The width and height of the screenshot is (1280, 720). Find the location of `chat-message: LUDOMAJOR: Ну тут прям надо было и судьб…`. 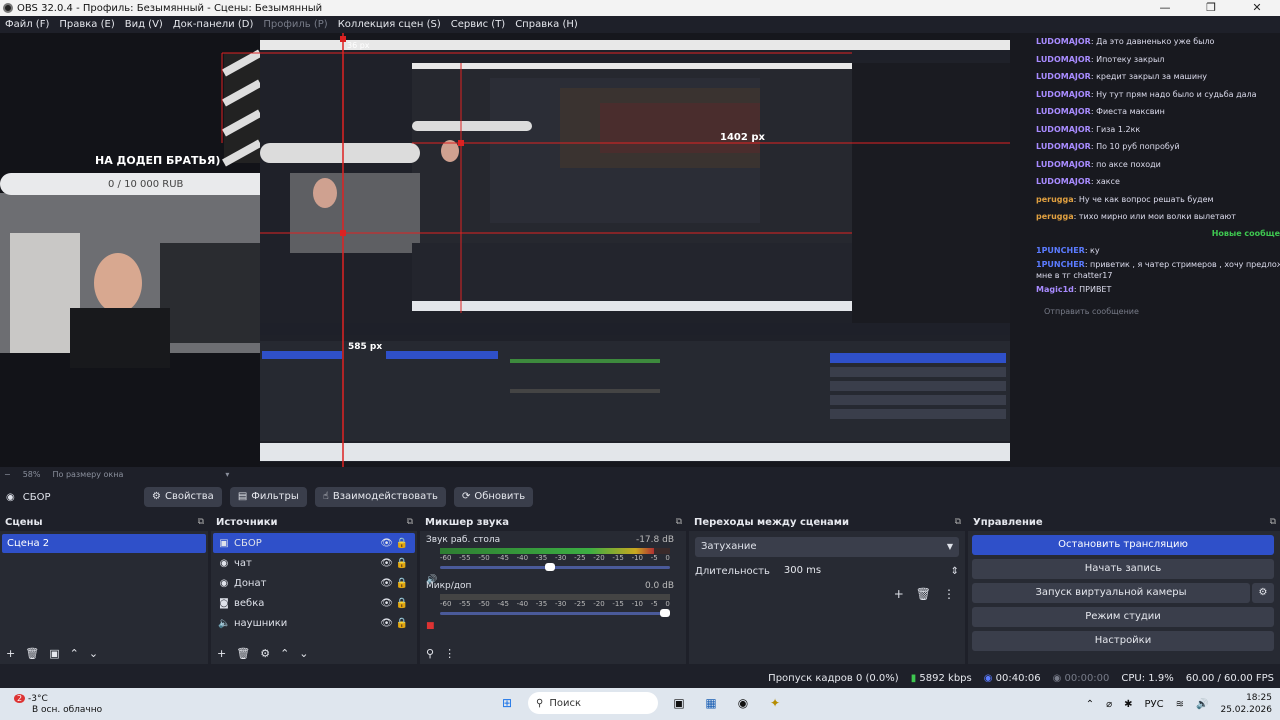

chat-message: LUDOMAJOR: Ну тут прям надо было и судьб… is located at coordinates (1146, 94).